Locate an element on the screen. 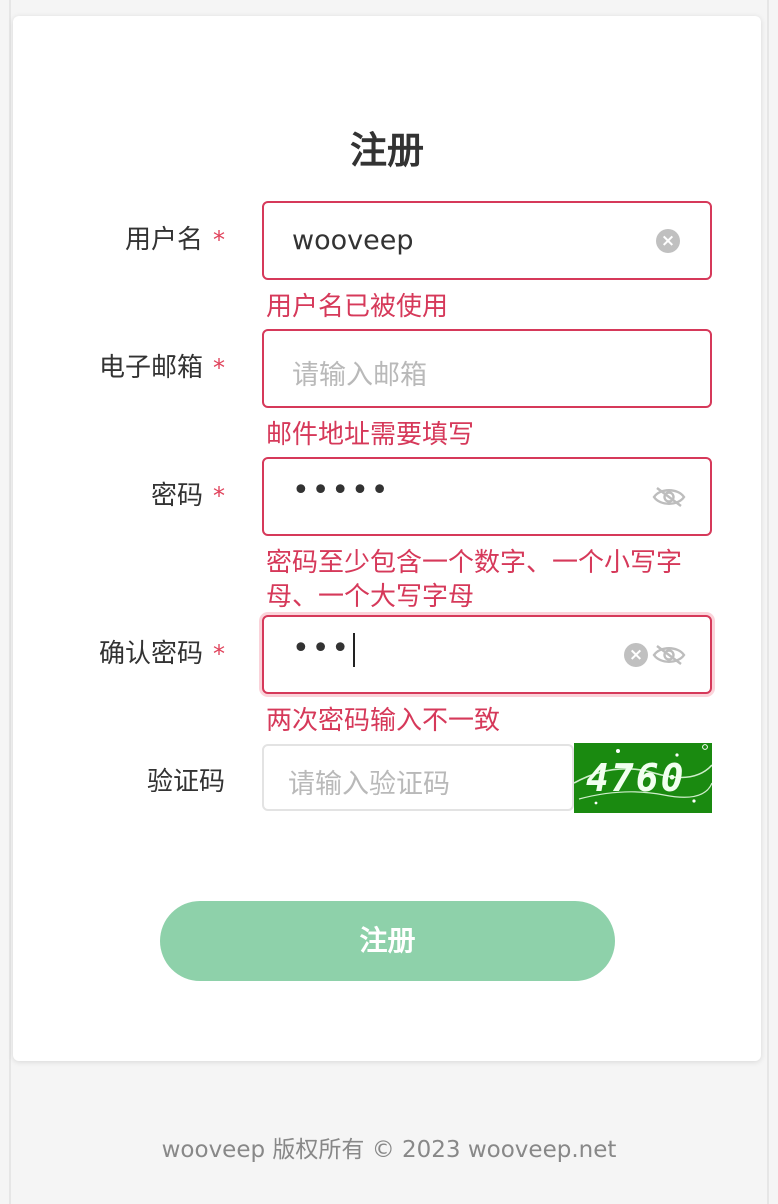  page-edge-left is located at coordinates (10, 602).